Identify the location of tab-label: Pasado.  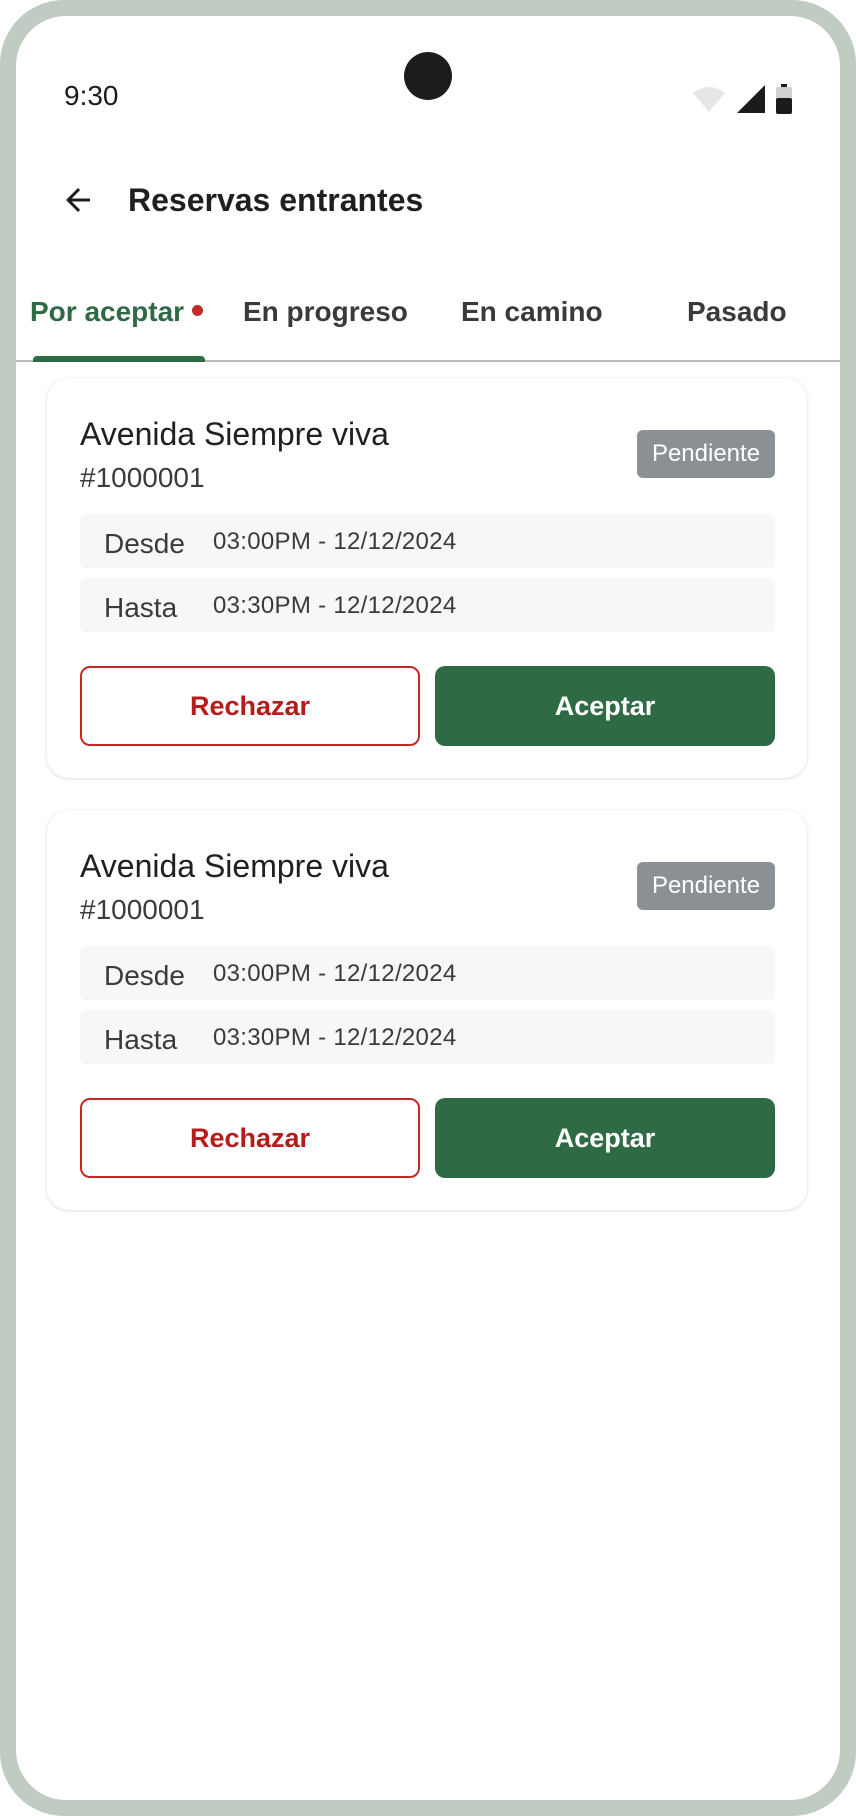
(737, 311).